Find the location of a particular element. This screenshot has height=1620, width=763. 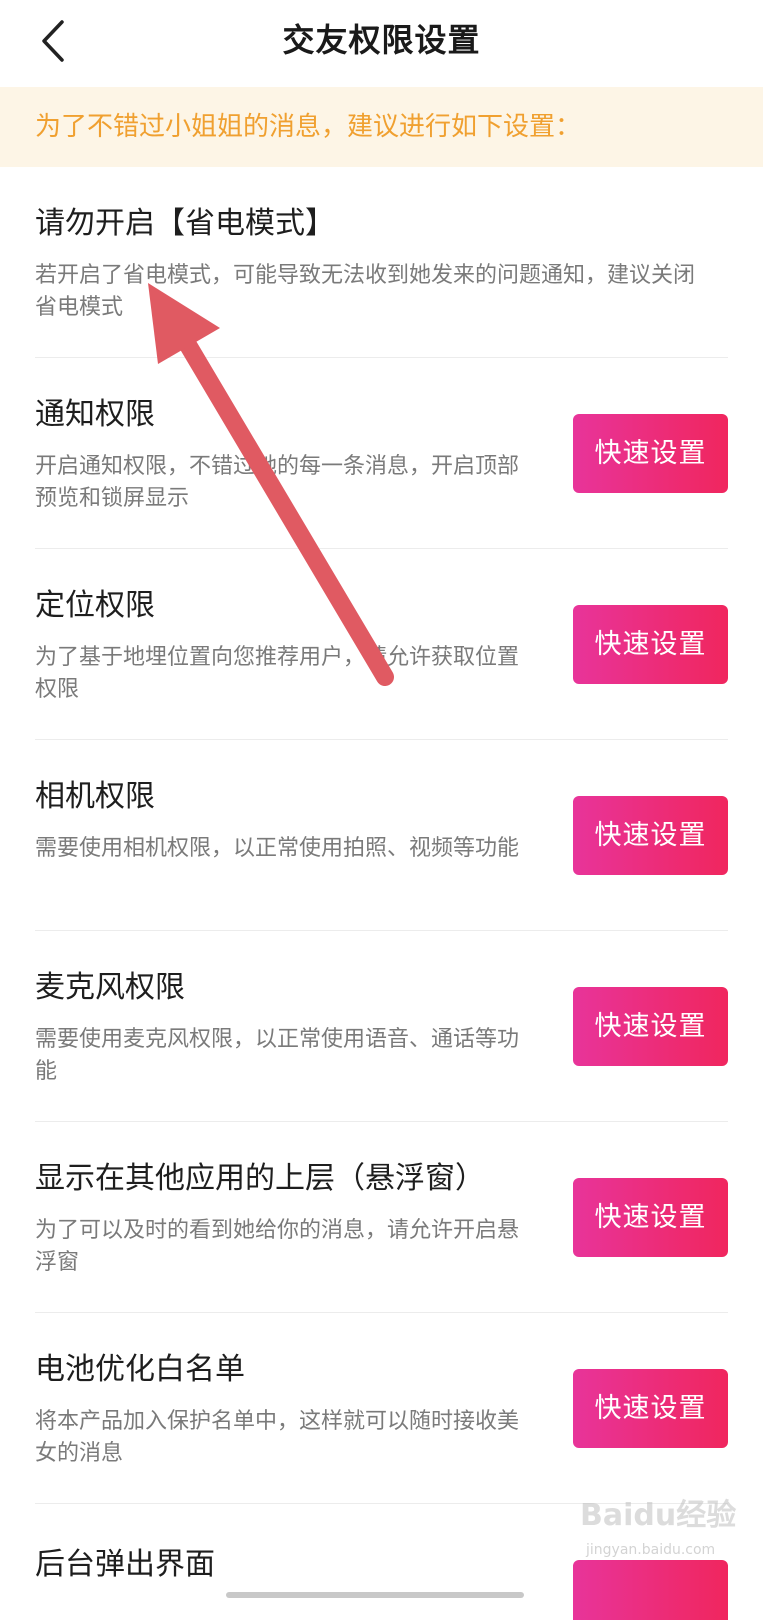

header-bar: 交友权限设置 is located at coordinates (381, 42).